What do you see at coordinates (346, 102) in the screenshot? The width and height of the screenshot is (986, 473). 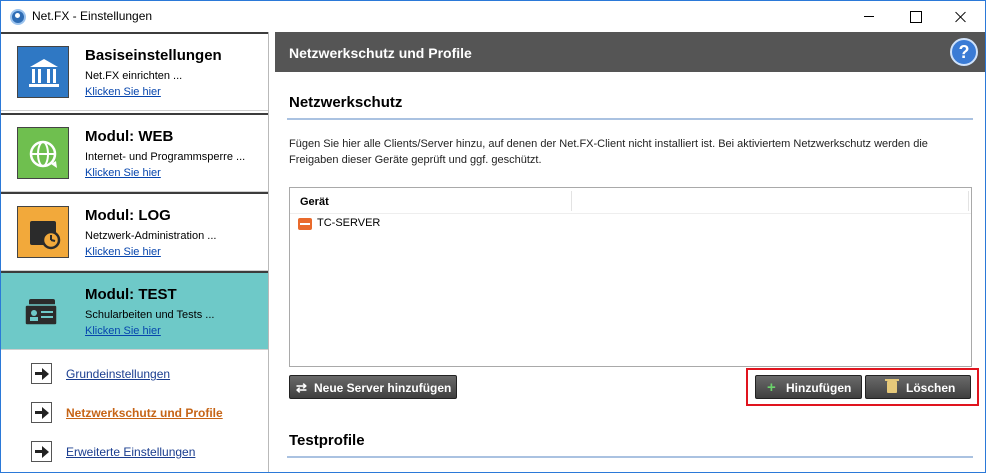 I see `section-title-netzwerkschutz: Netzwerkschutz` at bounding box center [346, 102].